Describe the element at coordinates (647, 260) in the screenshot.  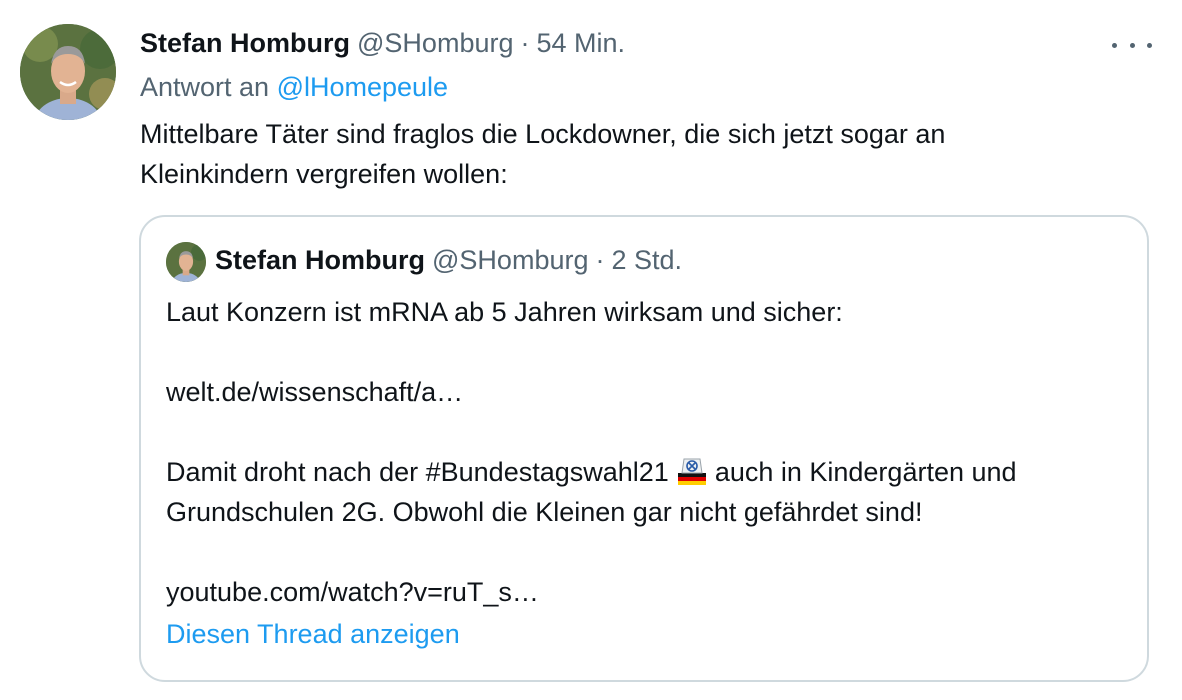
I see `quoted-timestamp: 2 Std.` at that location.